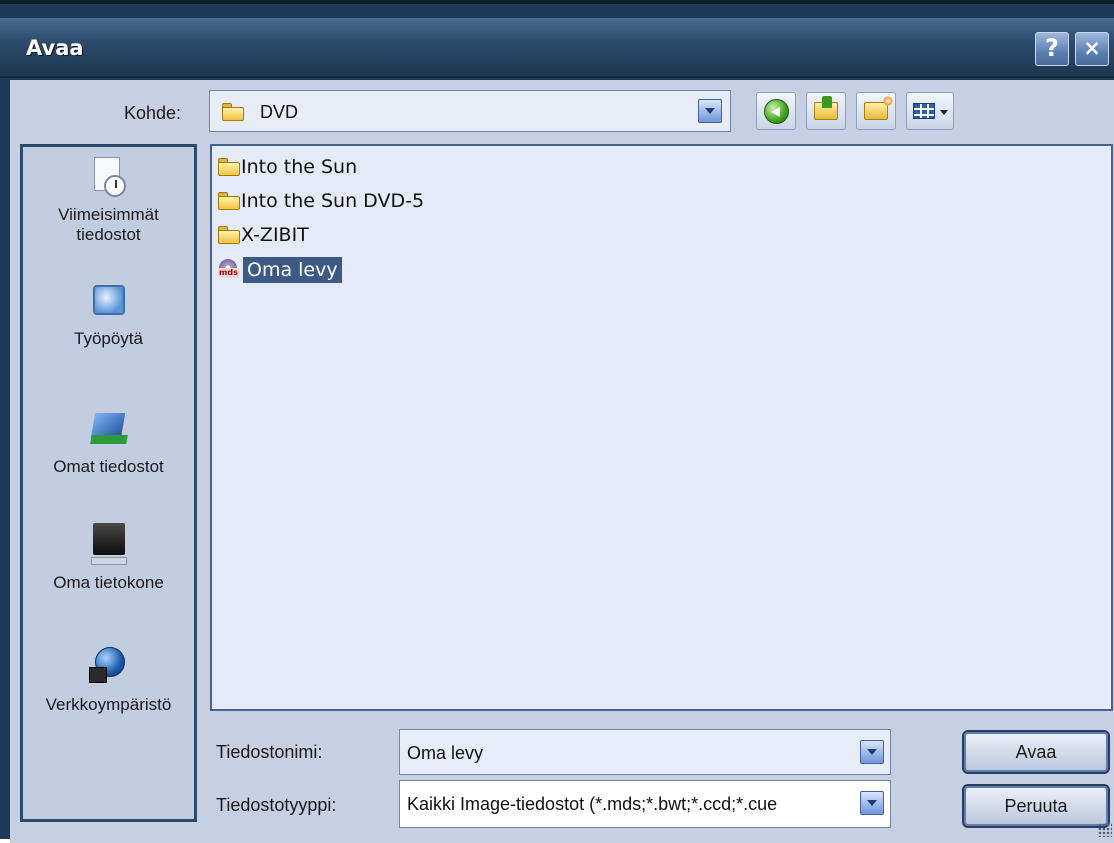  Describe the element at coordinates (55, 48) in the screenshot. I see `window-title: Avaa` at that location.